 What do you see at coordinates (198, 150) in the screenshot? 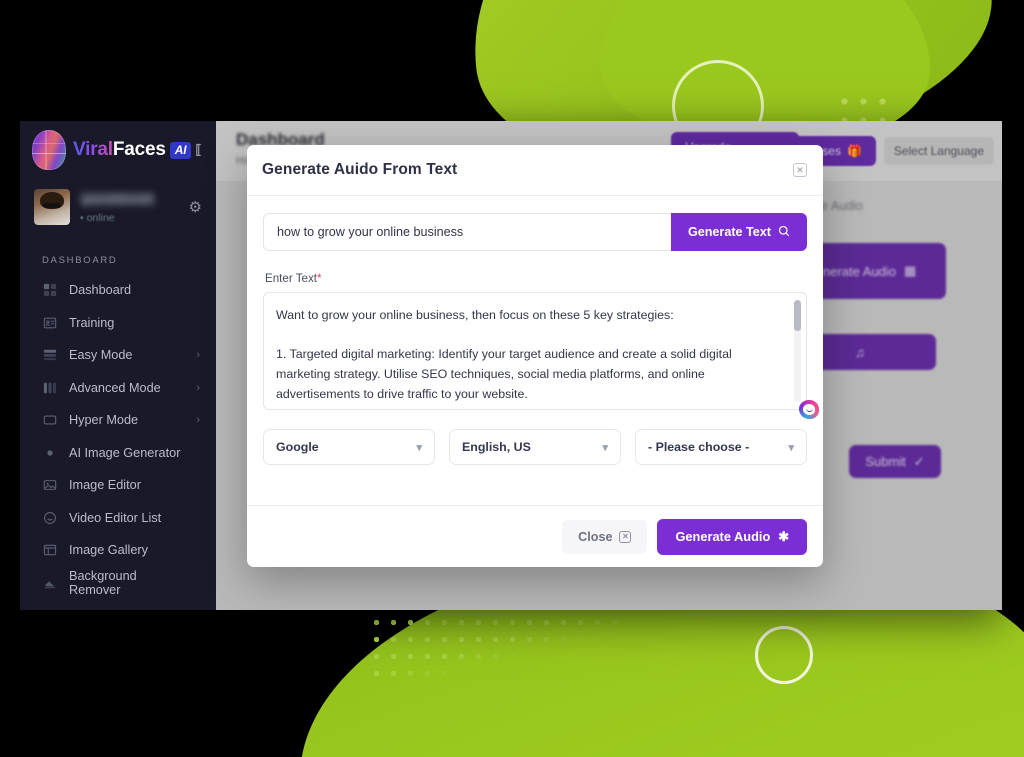
I see `chevron-left-square-icon: ⟦` at bounding box center [198, 150].